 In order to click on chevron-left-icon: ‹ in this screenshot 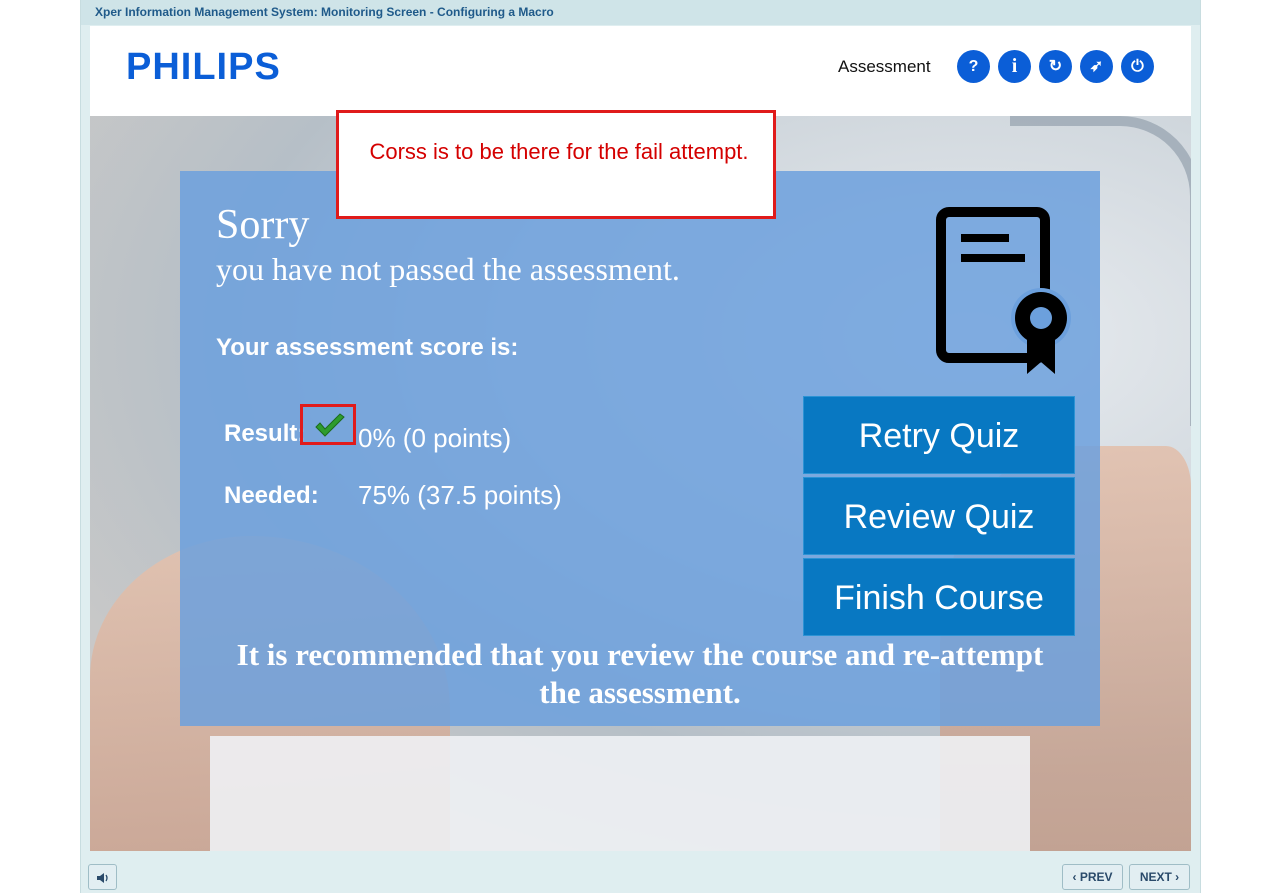, I will do `click(1074, 877)`.